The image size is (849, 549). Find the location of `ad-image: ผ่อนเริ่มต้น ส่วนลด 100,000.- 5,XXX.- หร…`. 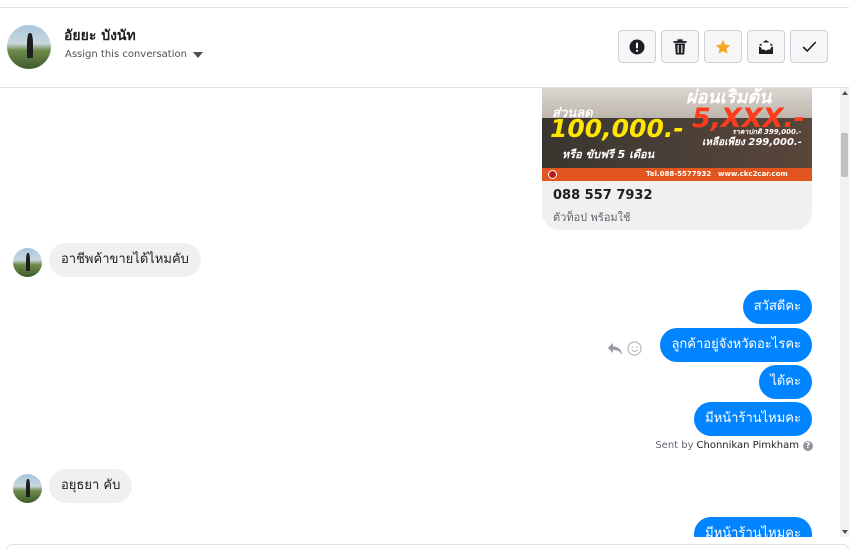

ad-image: ผ่อนเริ่มต้น ส่วนลด 100,000.- 5,XXX.- หร… is located at coordinates (677, 134).